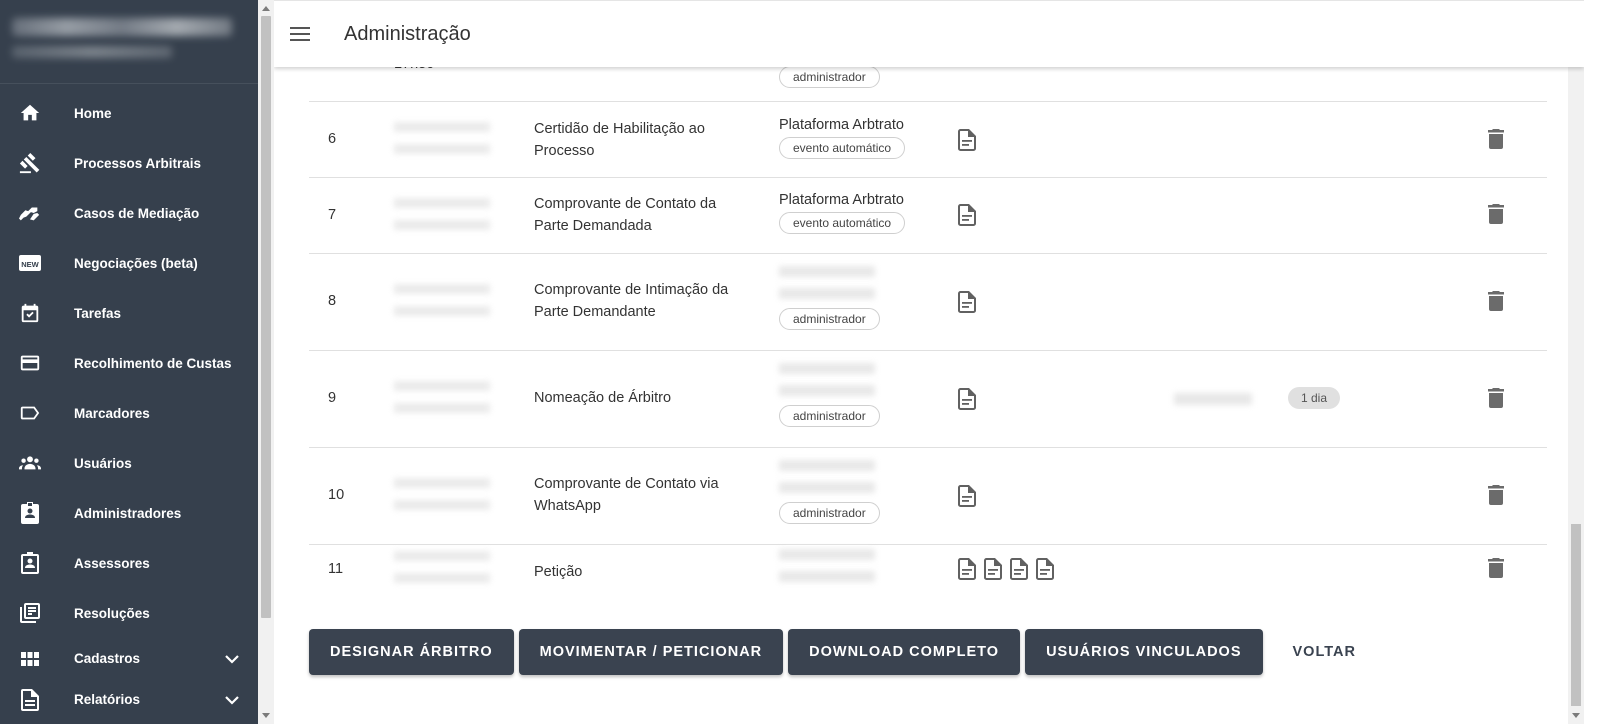  Describe the element at coordinates (30, 513) in the screenshot. I see `badge-icon` at that location.